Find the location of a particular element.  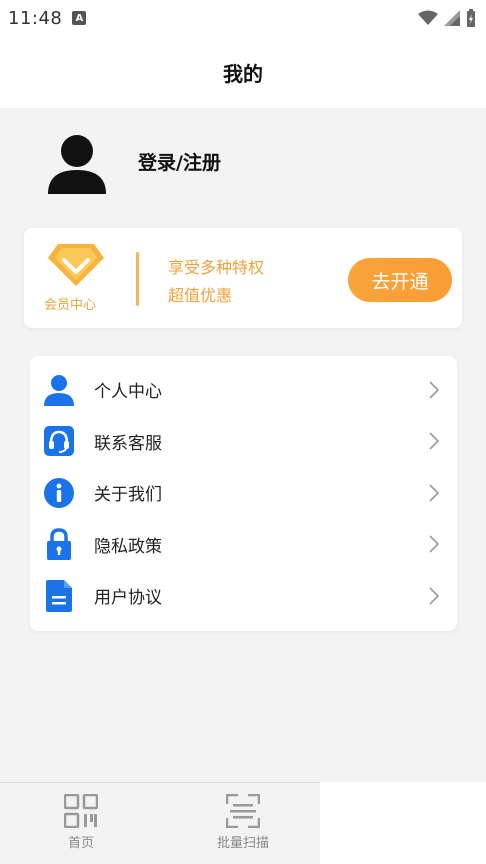

menu-item-user-agreement: 用户协议 is located at coordinates (243, 596).